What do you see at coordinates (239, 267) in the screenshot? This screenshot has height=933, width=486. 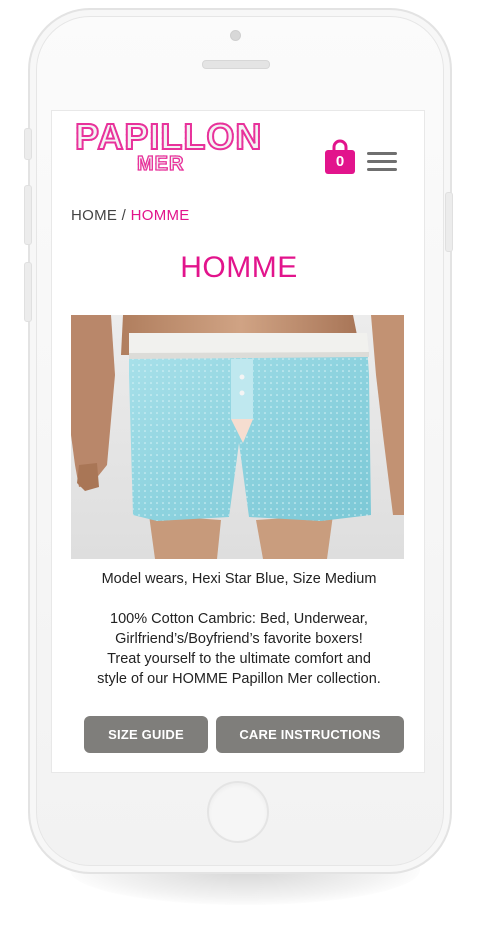 I see `page-title: HOMME` at bounding box center [239, 267].